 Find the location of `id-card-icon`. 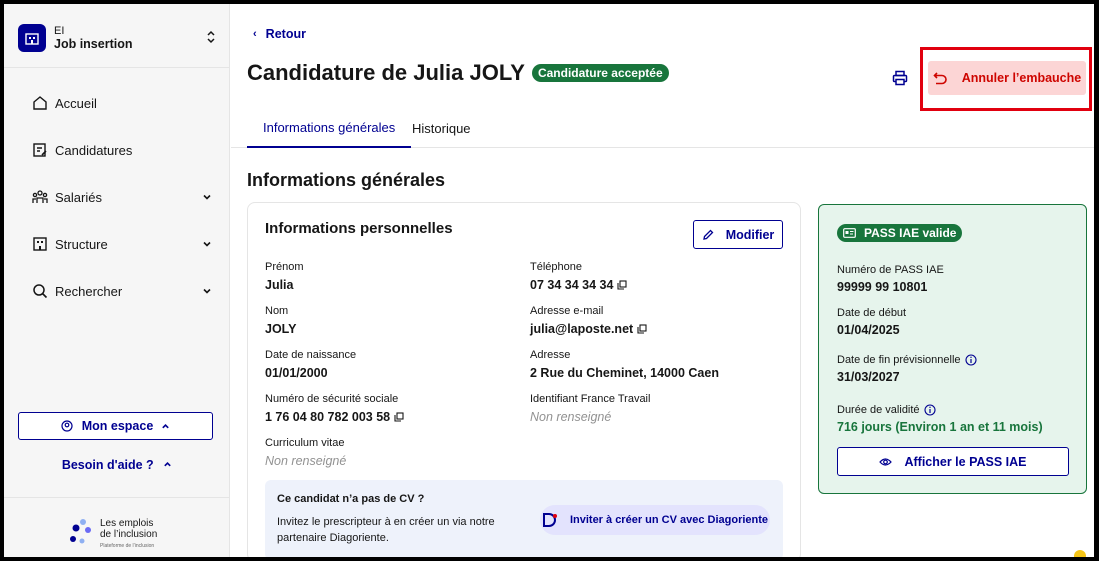

id-card-icon is located at coordinates (851, 233).